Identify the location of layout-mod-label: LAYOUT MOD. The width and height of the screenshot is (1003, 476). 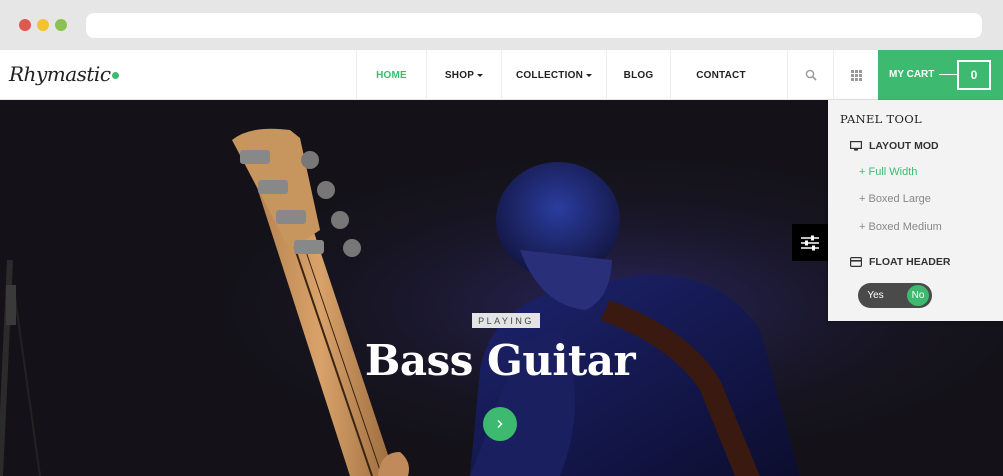
(904, 146).